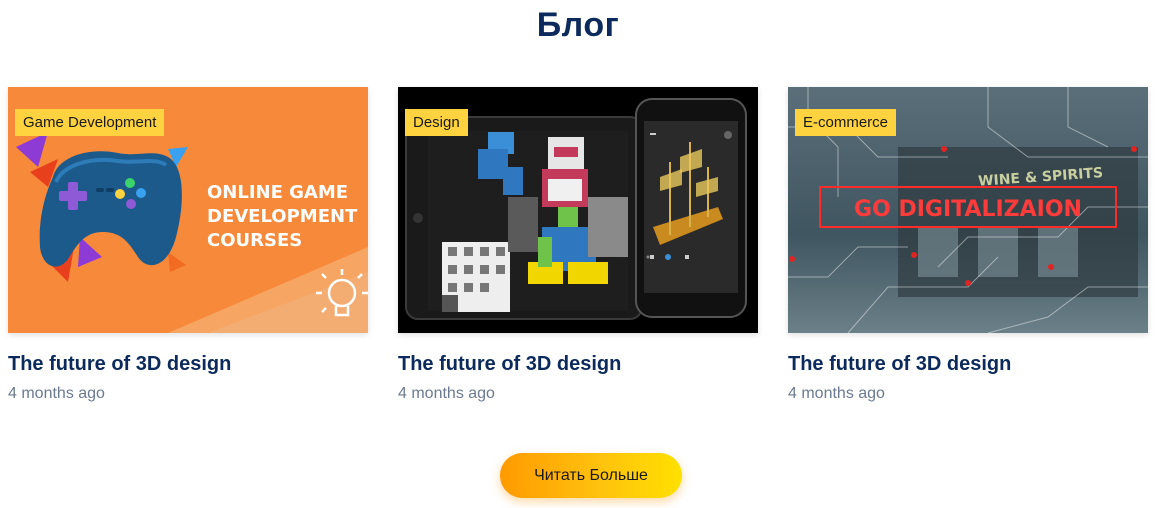 The height and width of the screenshot is (508, 1156). I want to click on svg-text: COURSES, so click(254, 240).